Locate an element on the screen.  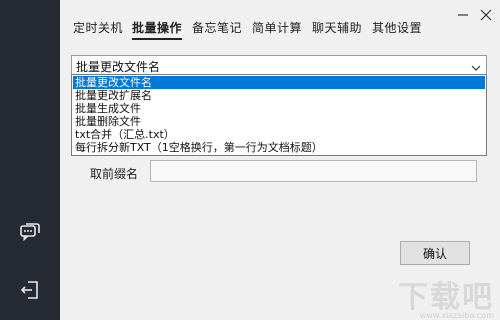
option-change-extension: 批量更改扩展名 is located at coordinates (279, 95).